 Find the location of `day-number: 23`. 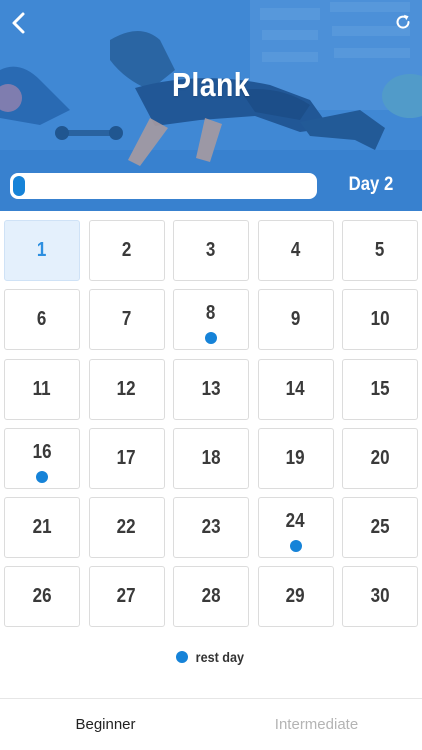

day-number: 23 is located at coordinates (211, 527).